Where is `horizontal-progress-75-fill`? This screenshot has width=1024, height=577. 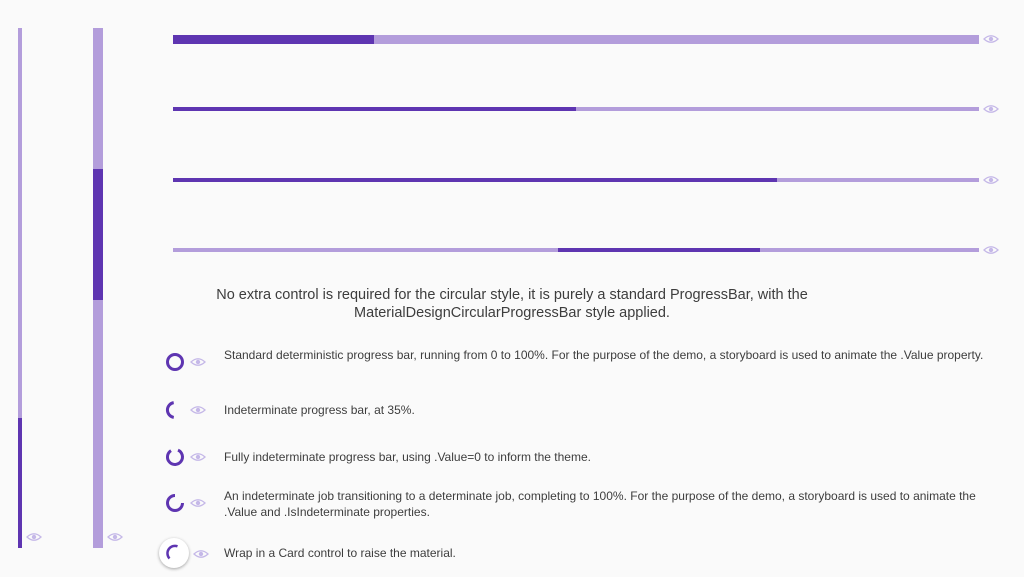
horizontal-progress-75-fill is located at coordinates (475, 180).